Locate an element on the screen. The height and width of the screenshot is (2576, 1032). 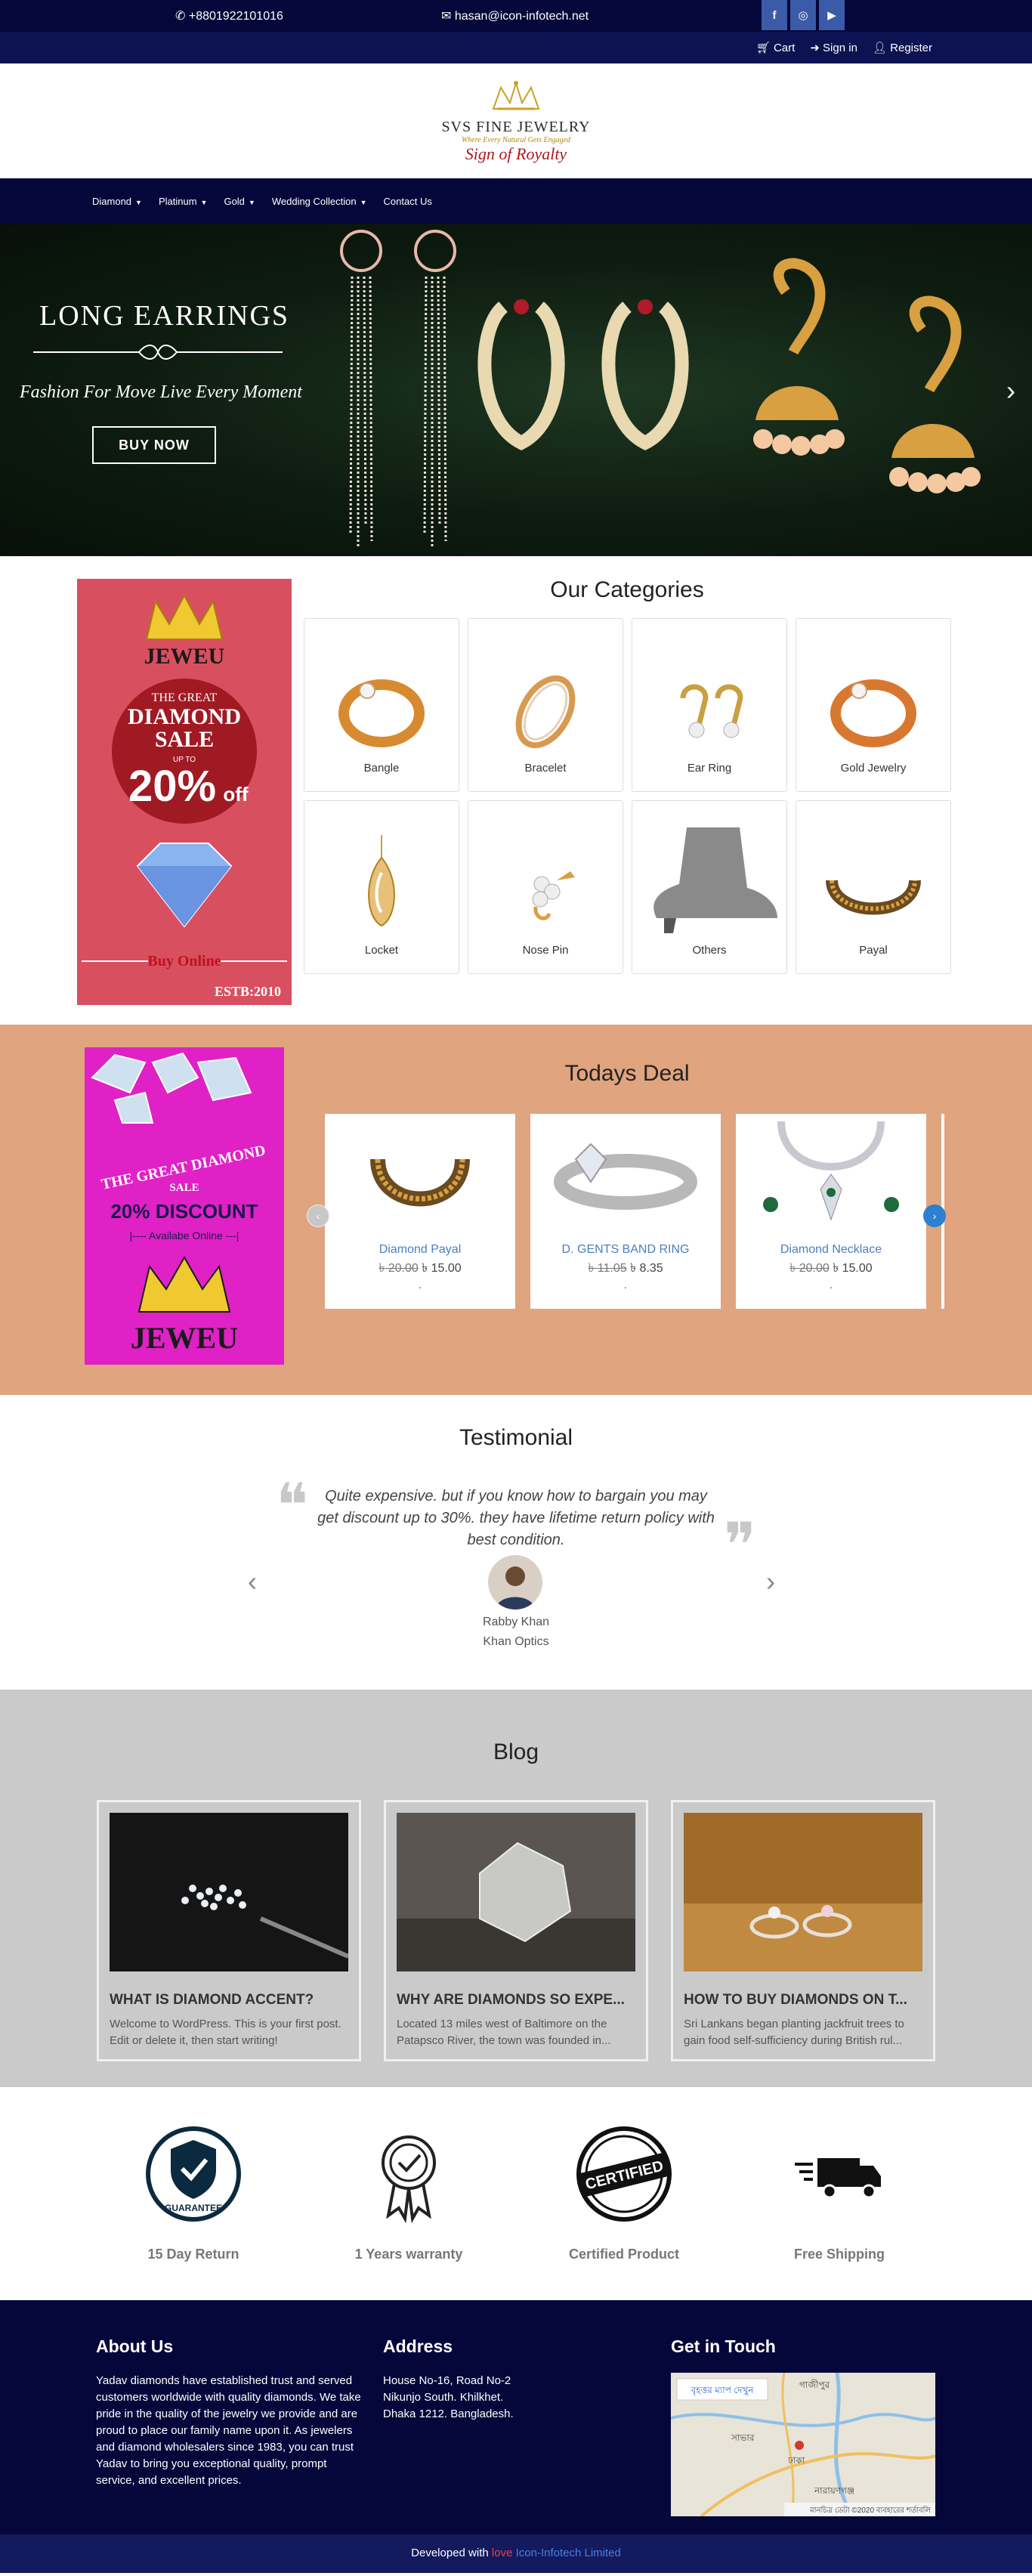
locket-image is located at coordinates (381, 881).